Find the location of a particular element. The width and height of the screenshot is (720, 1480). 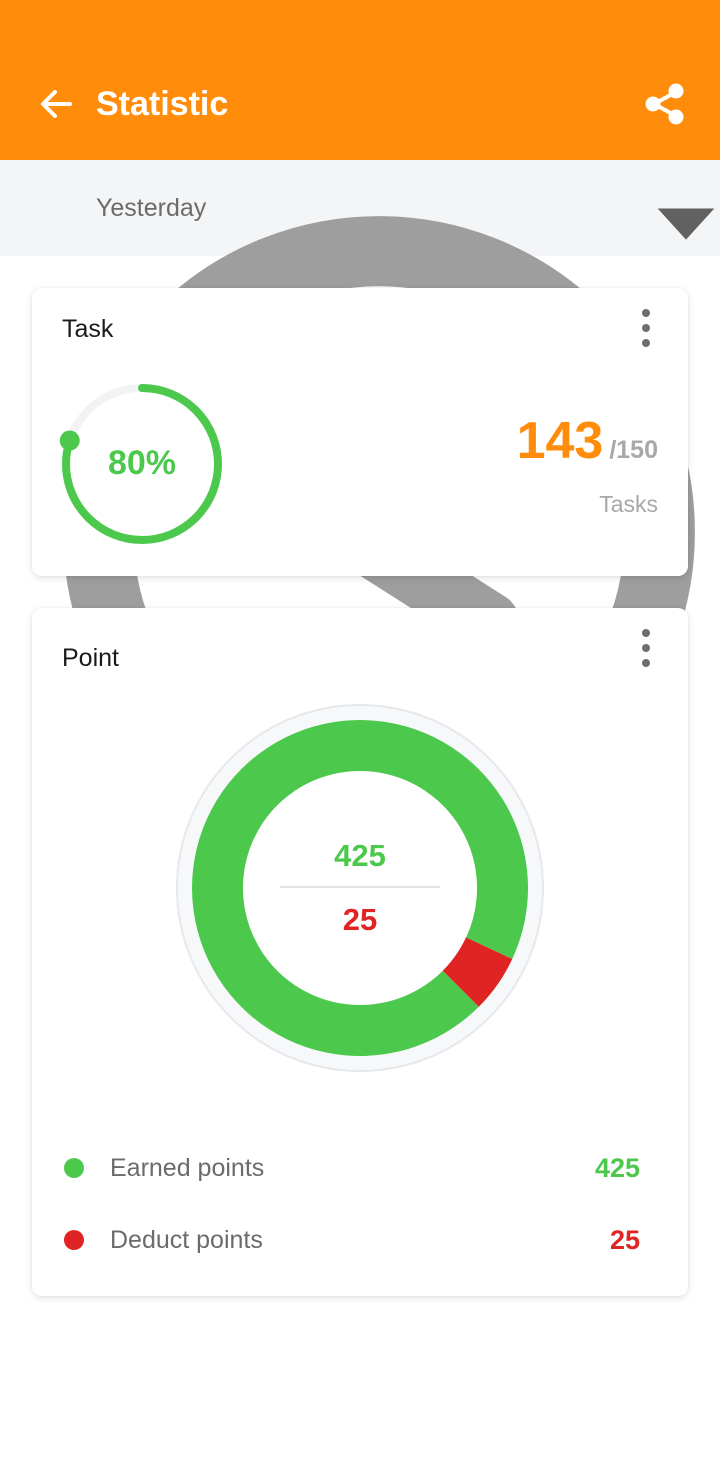

caret-down-icon is located at coordinates (686, 222).